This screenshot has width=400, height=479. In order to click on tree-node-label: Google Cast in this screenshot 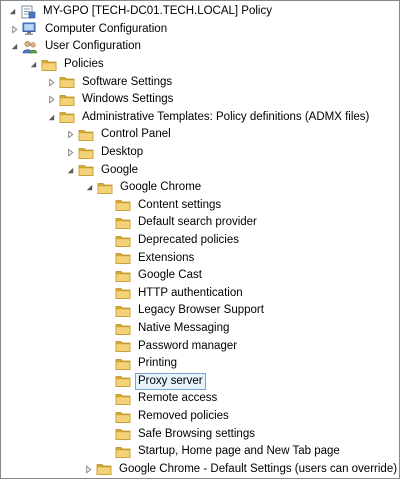, I will do `click(170, 275)`.